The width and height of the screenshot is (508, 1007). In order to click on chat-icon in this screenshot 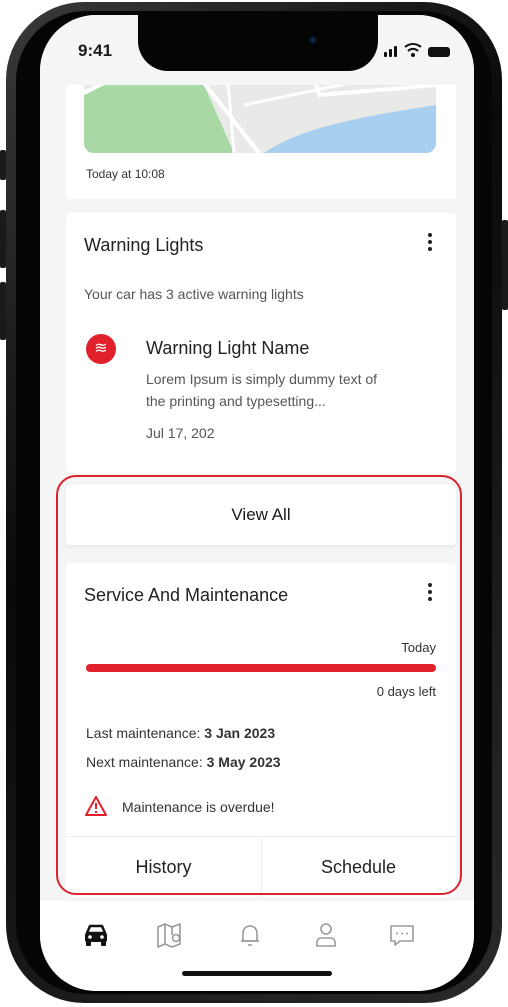, I will do `click(402, 935)`.